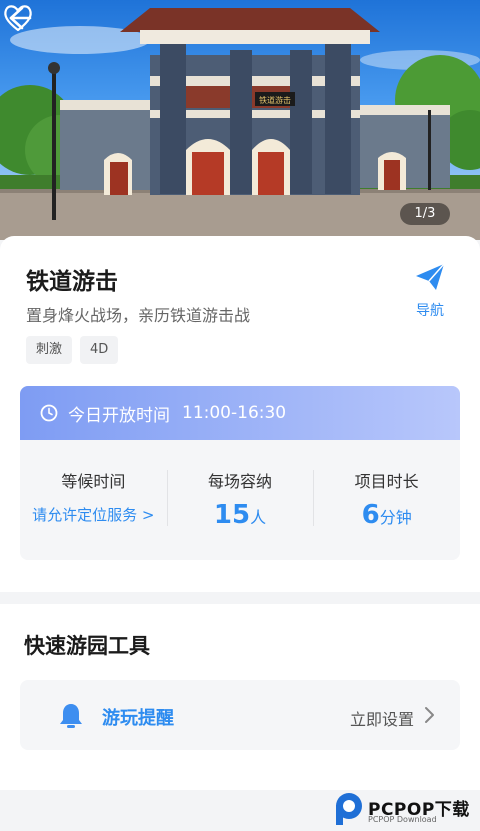 This screenshot has width=480, height=831. What do you see at coordinates (234, 413) in the screenshot?
I see `hours-time: 11:00-16:30` at bounding box center [234, 413].